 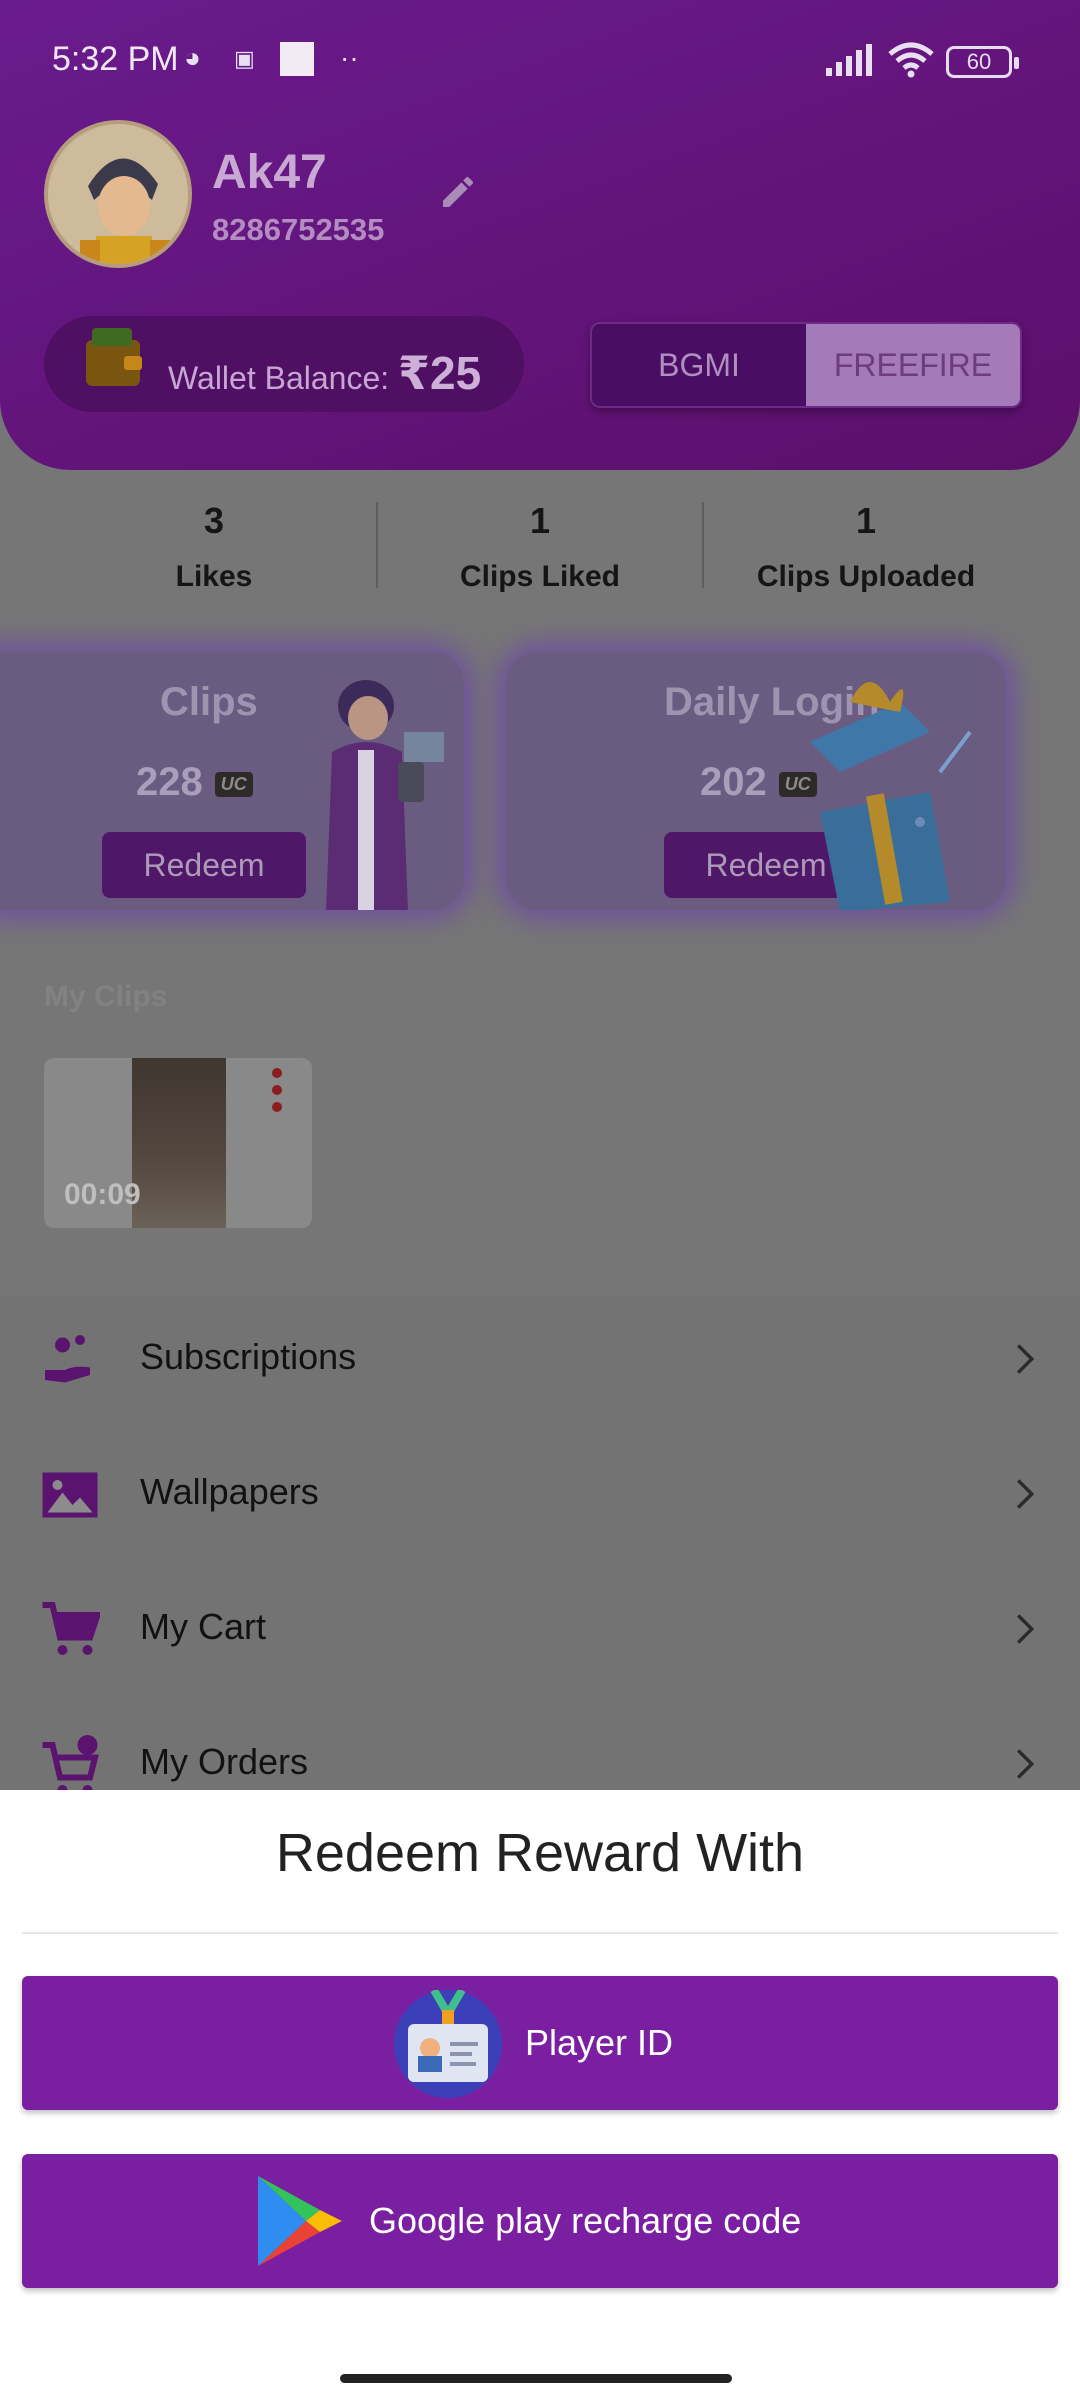 What do you see at coordinates (269, 172) in the screenshot?
I see `username: Ak47` at bounding box center [269, 172].